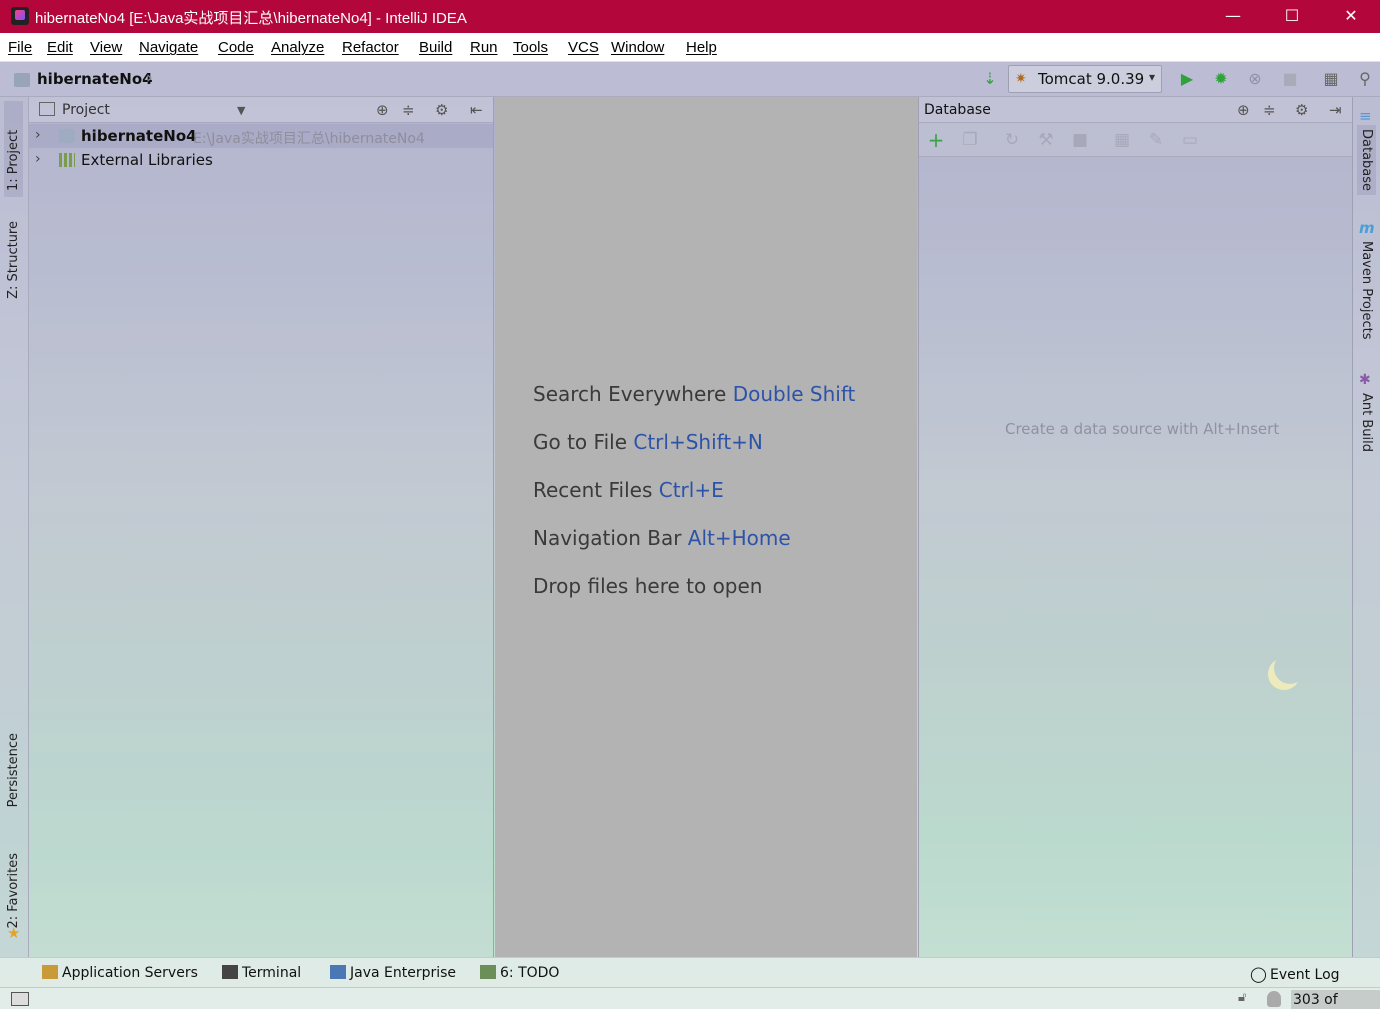 This screenshot has width=1380, height=1009. What do you see at coordinates (297, 47) in the screenshot?
I see `menu-analyze: Analyze` at bounding box center [297, 47].